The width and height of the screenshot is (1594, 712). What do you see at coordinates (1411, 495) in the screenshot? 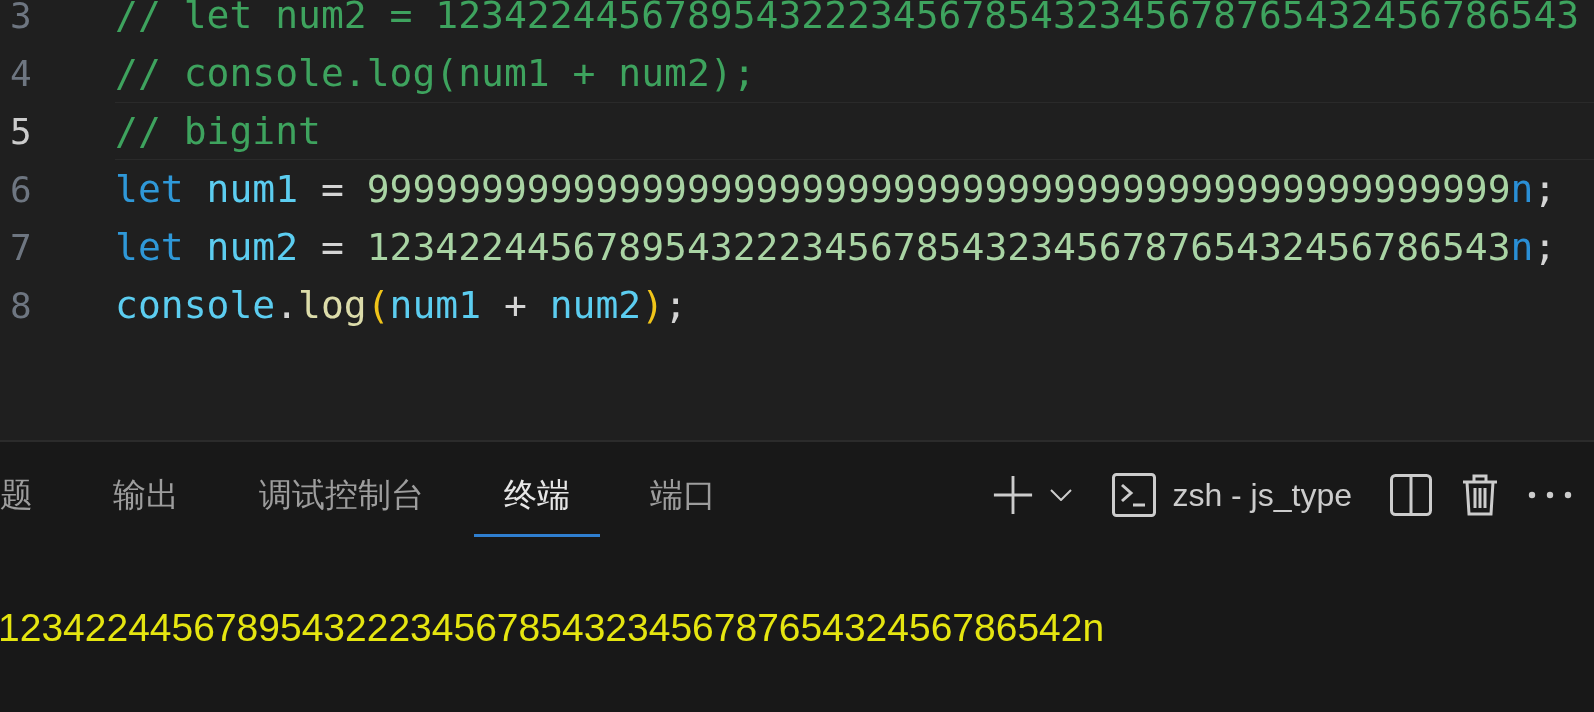
I see `split-icon` at bounding box center [1411, 495].